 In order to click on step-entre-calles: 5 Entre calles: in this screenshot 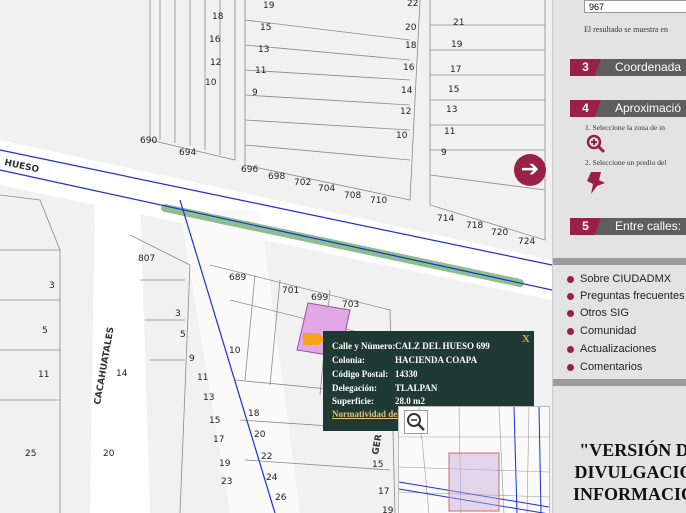, I will do `click(628, 226)`.